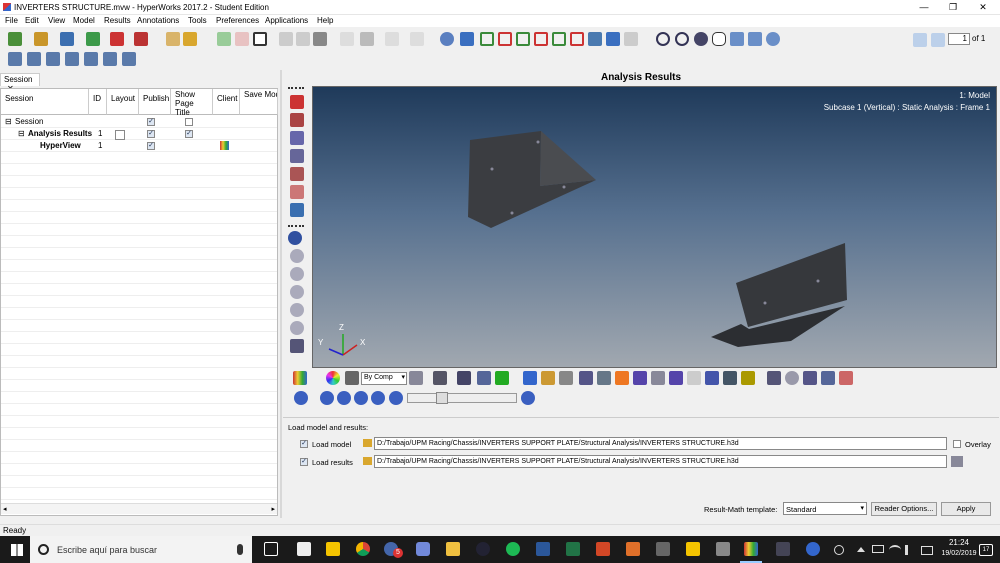  What do you see at coordinates (304, 549) in the screenshot?
I see `calendar-app-icon` at bounding box center [304, 549].